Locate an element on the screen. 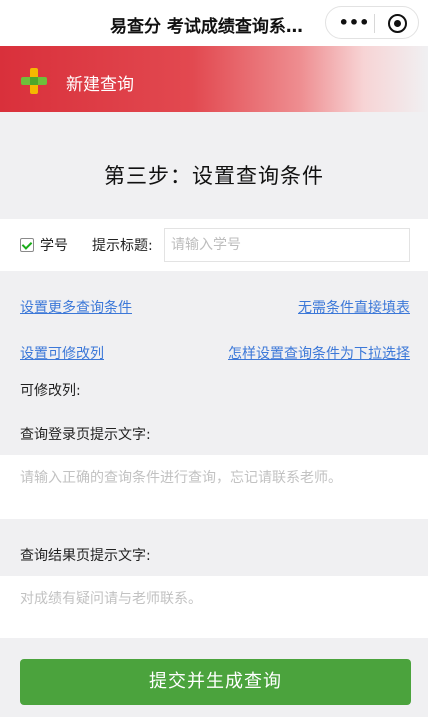 The height and width of the screenshot is (717, 428). close-target-icon is located at coordinates (397, 23).